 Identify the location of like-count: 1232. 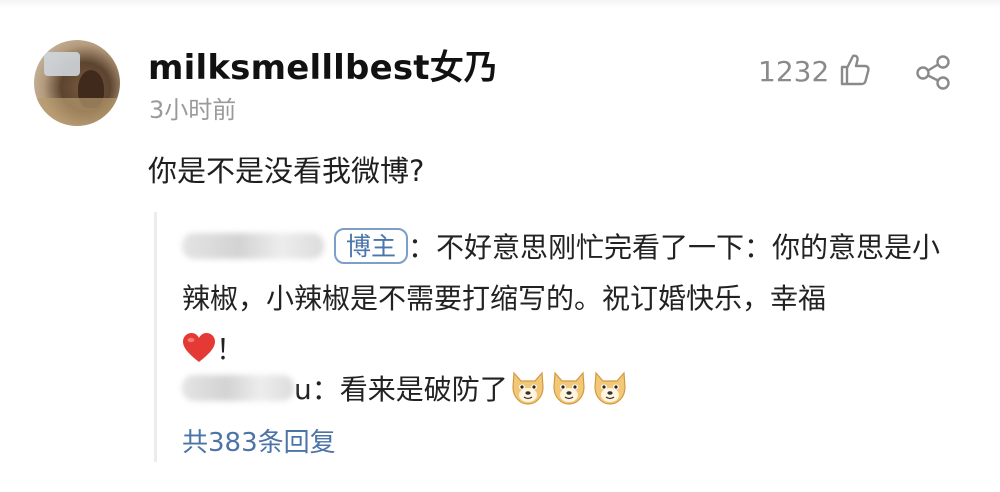
(794, 71).